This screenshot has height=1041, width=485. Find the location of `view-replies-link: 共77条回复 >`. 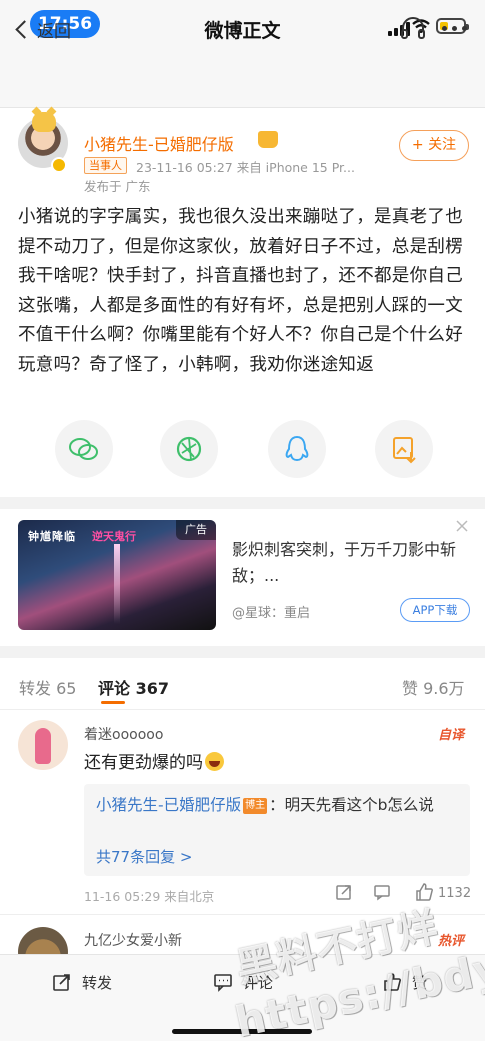

view-replies-link: 共77条回复 > is located at coordinates (144, 856).